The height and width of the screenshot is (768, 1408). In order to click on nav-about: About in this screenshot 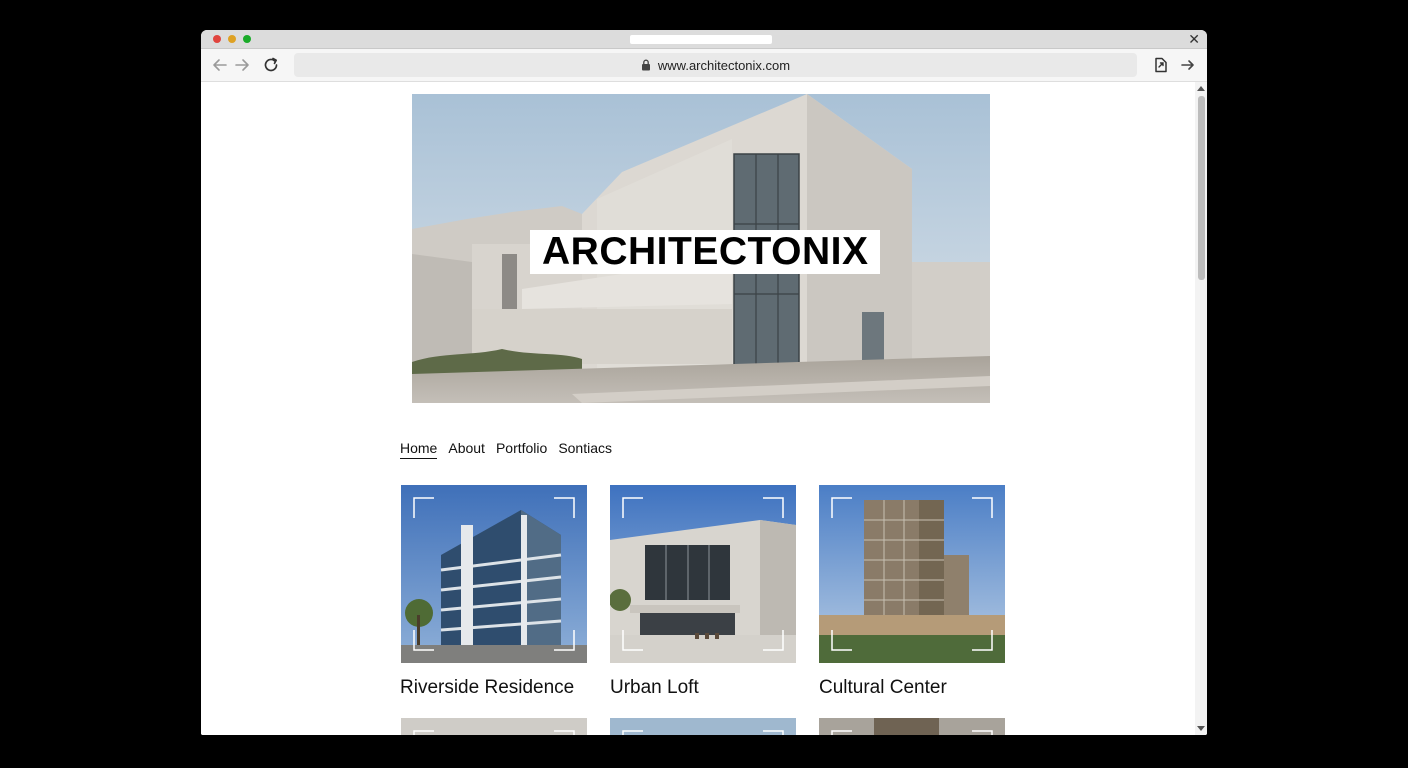, I will do `click(466, 449)`.